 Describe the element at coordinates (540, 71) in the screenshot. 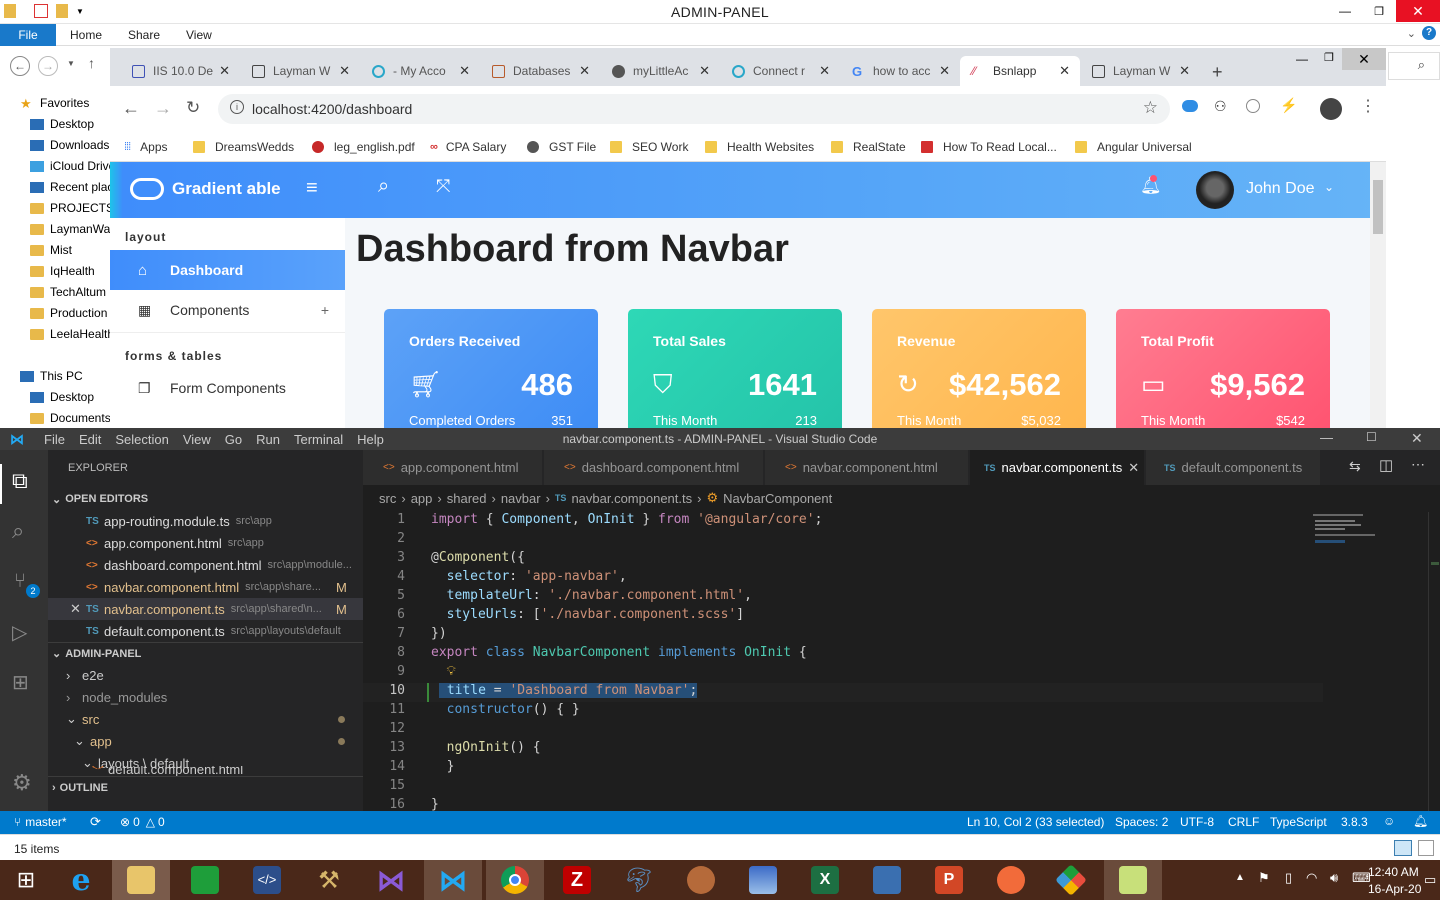

I see `browser-tab: Databases ✕` at that location.